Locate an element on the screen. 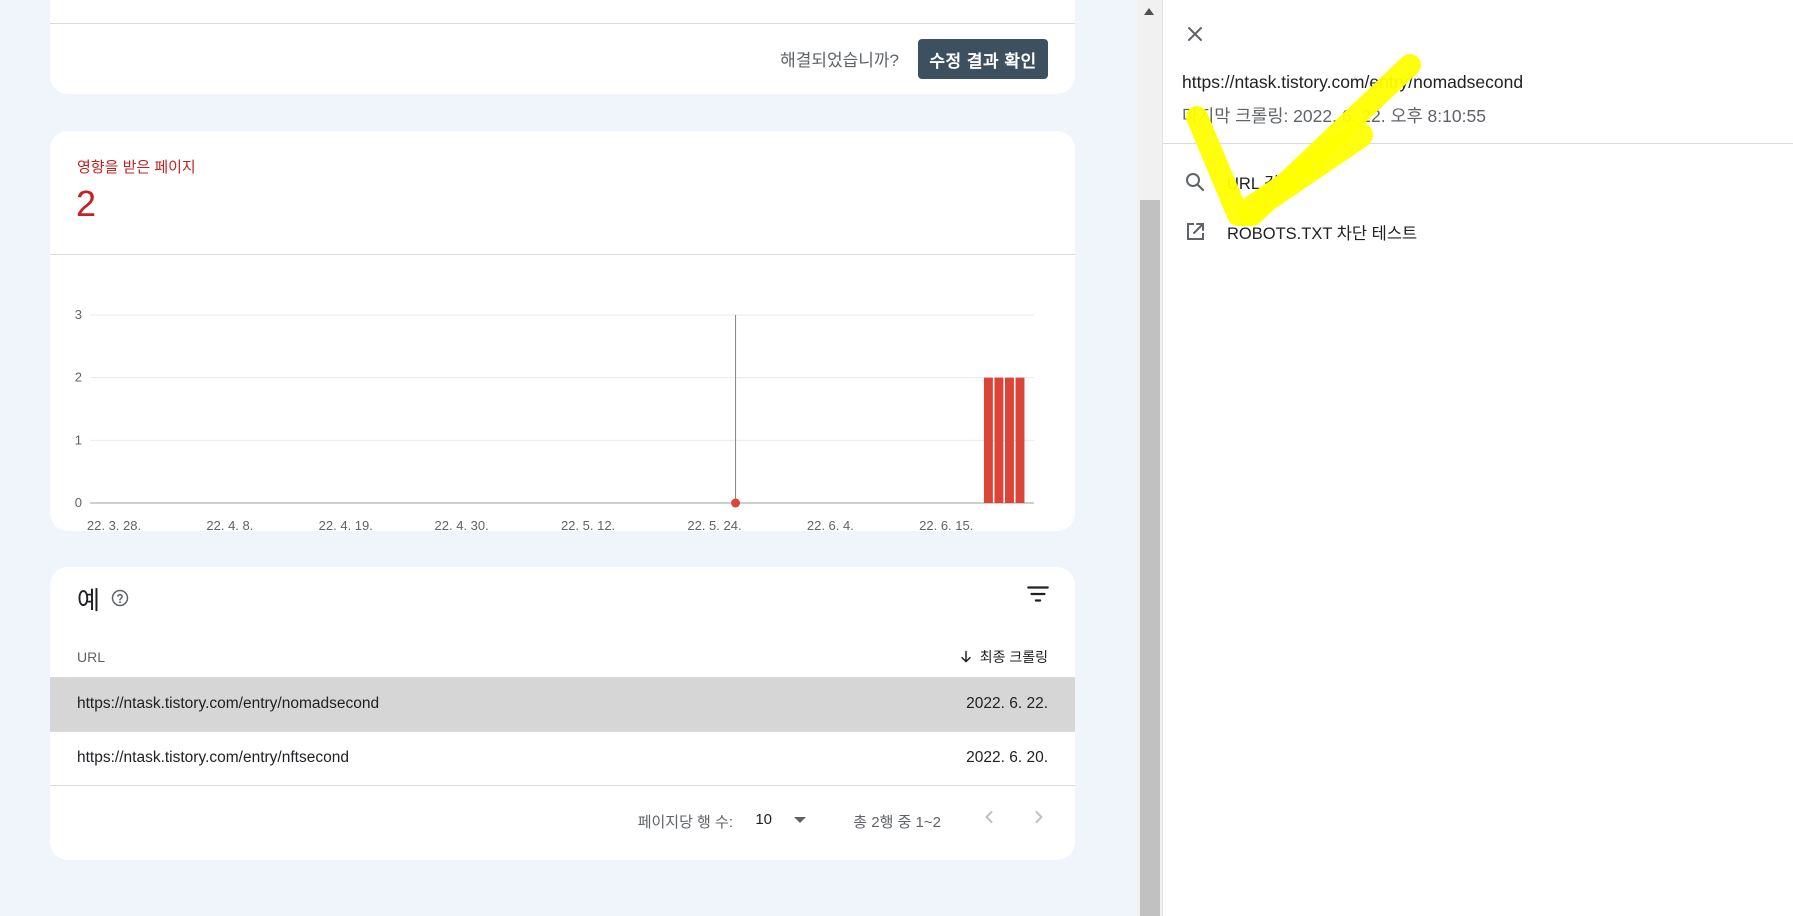  x-tick-label: 22. 4. 19. is located at coordinates (346, 524).